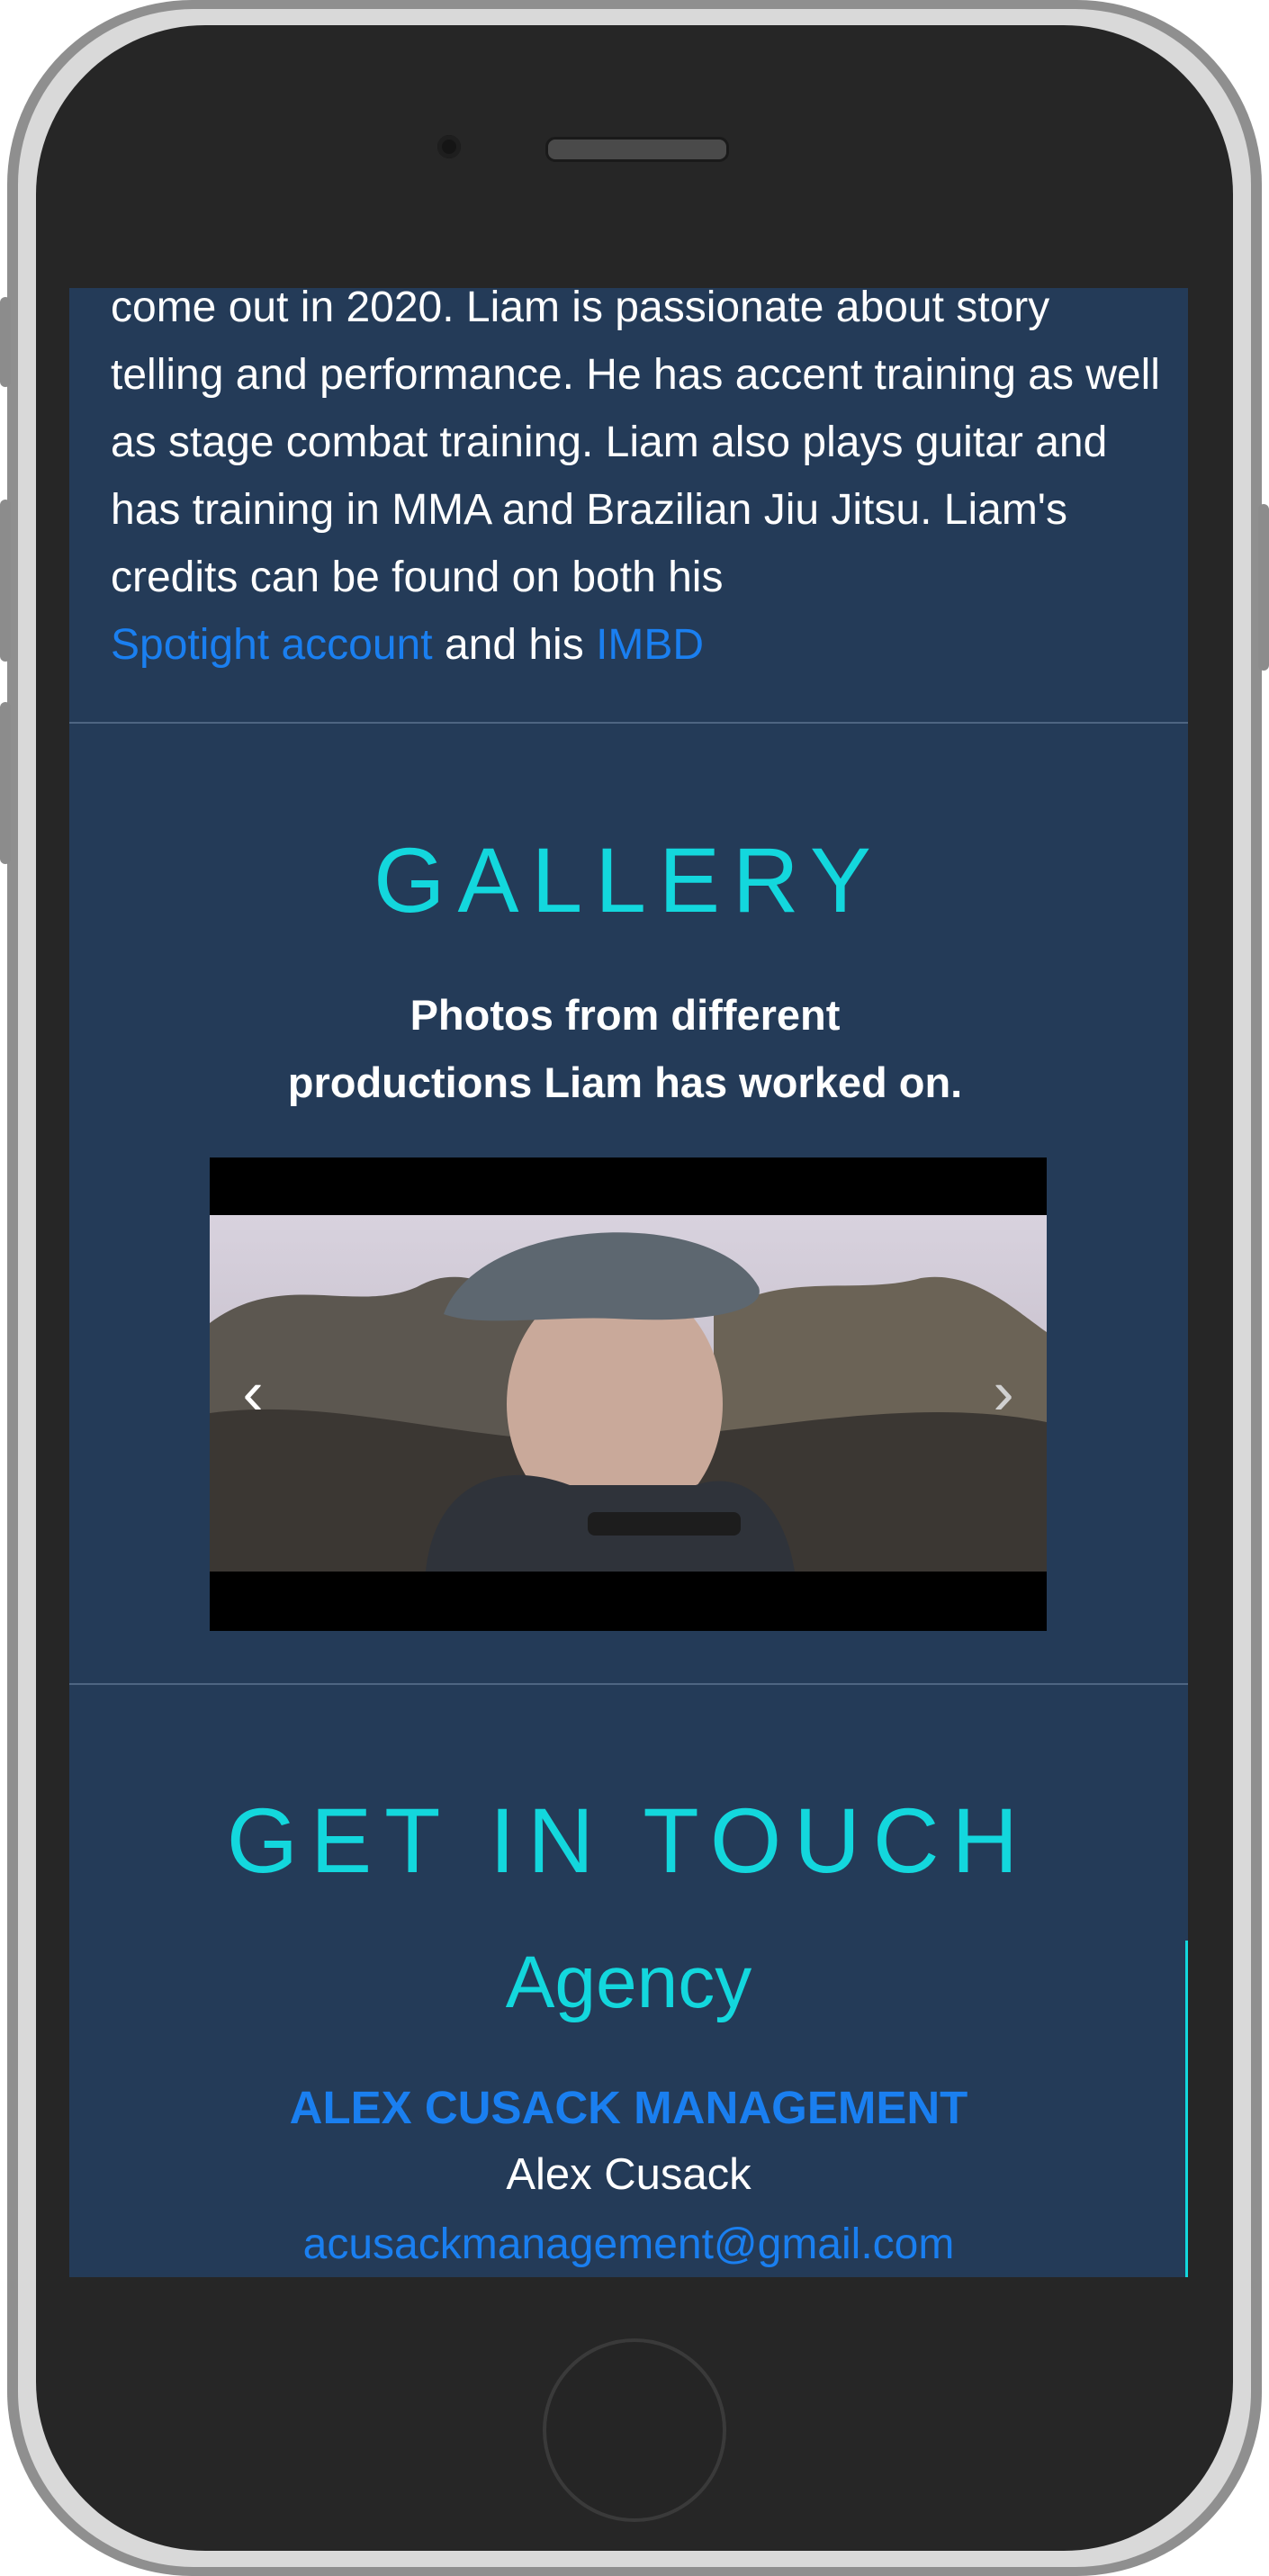 The height and width of the screenshot is (2576, 1269). I want to click on phone-power-button, so click(1263, 587).